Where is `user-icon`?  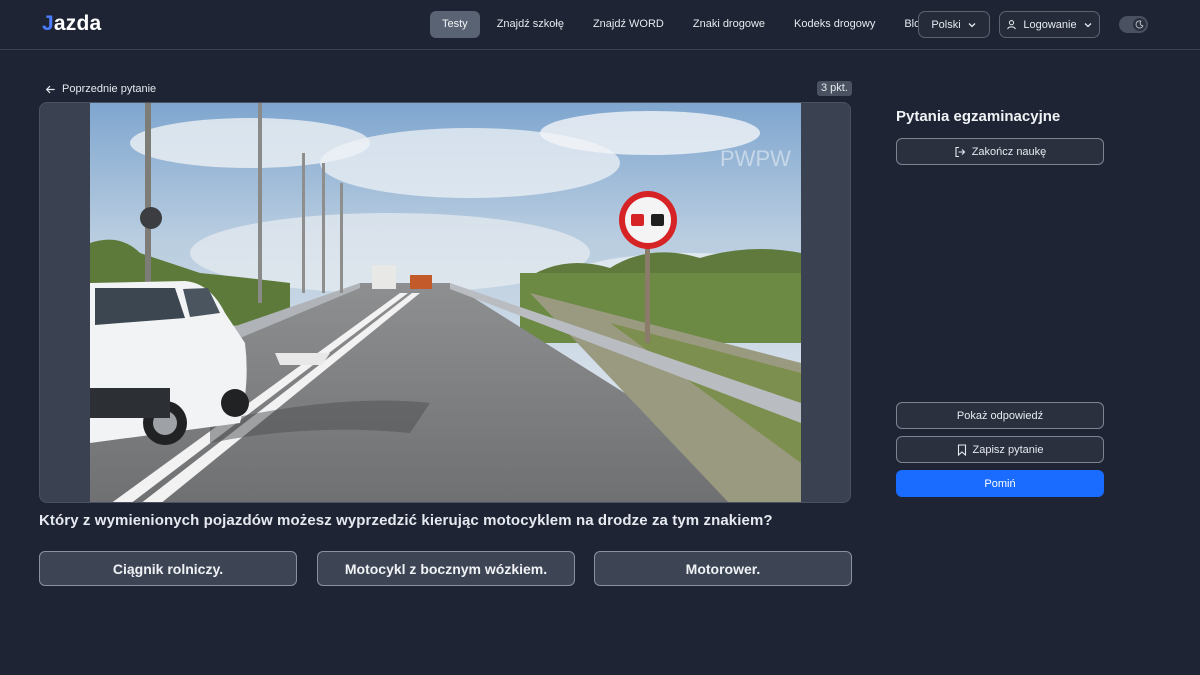 user-icon is located at coordinates (1011, 24).